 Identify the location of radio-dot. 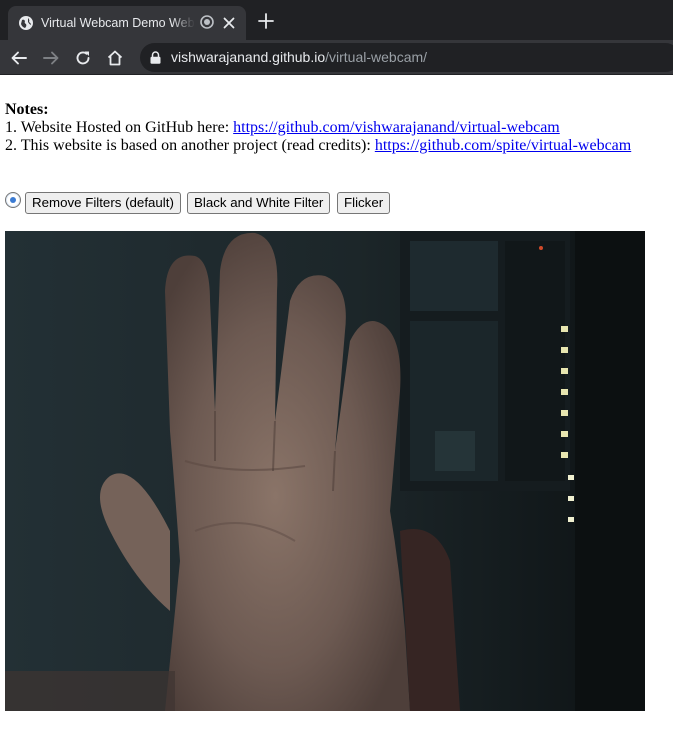
(13, 200).